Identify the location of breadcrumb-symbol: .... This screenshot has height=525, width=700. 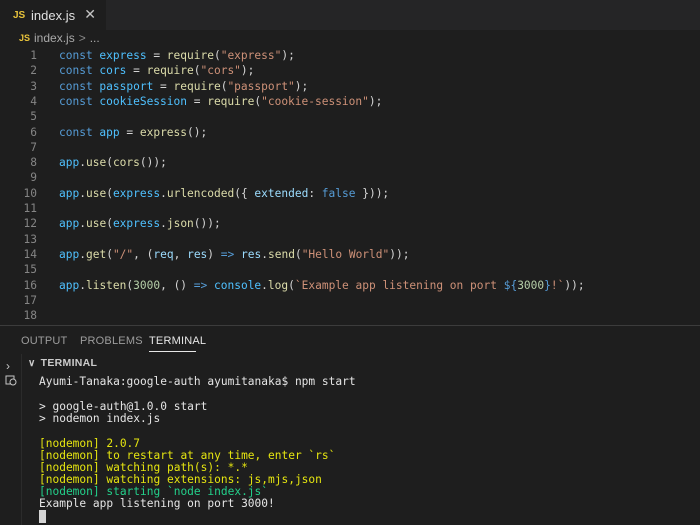
(95, 38).